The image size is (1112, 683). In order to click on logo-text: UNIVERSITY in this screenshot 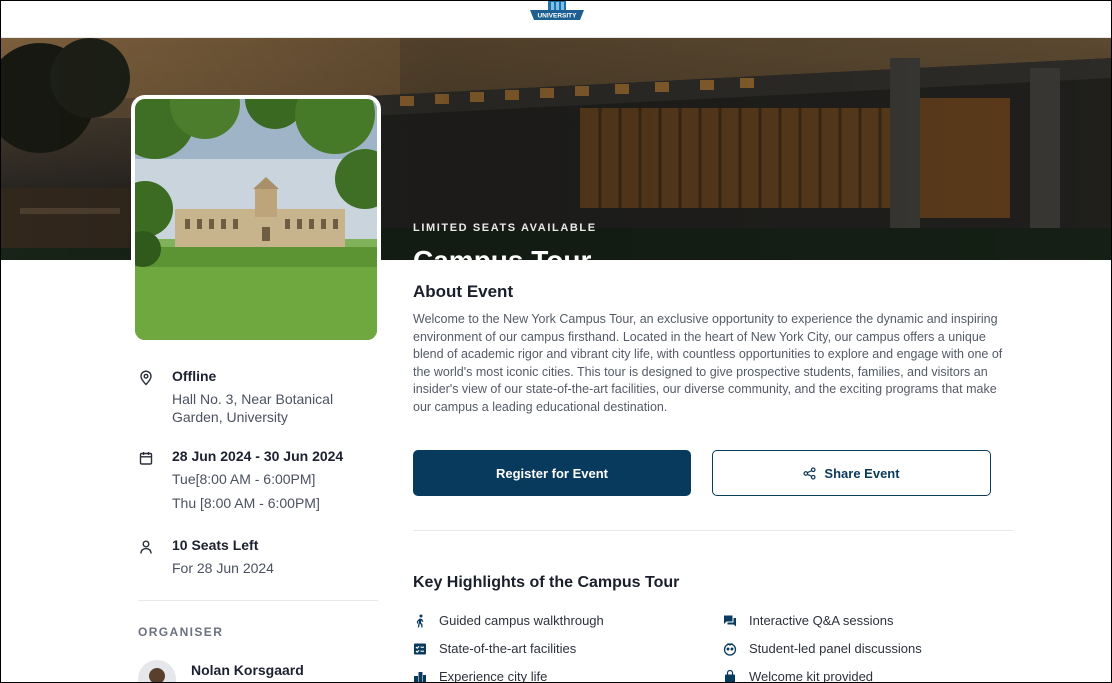, I will do `click(557, 16)`.